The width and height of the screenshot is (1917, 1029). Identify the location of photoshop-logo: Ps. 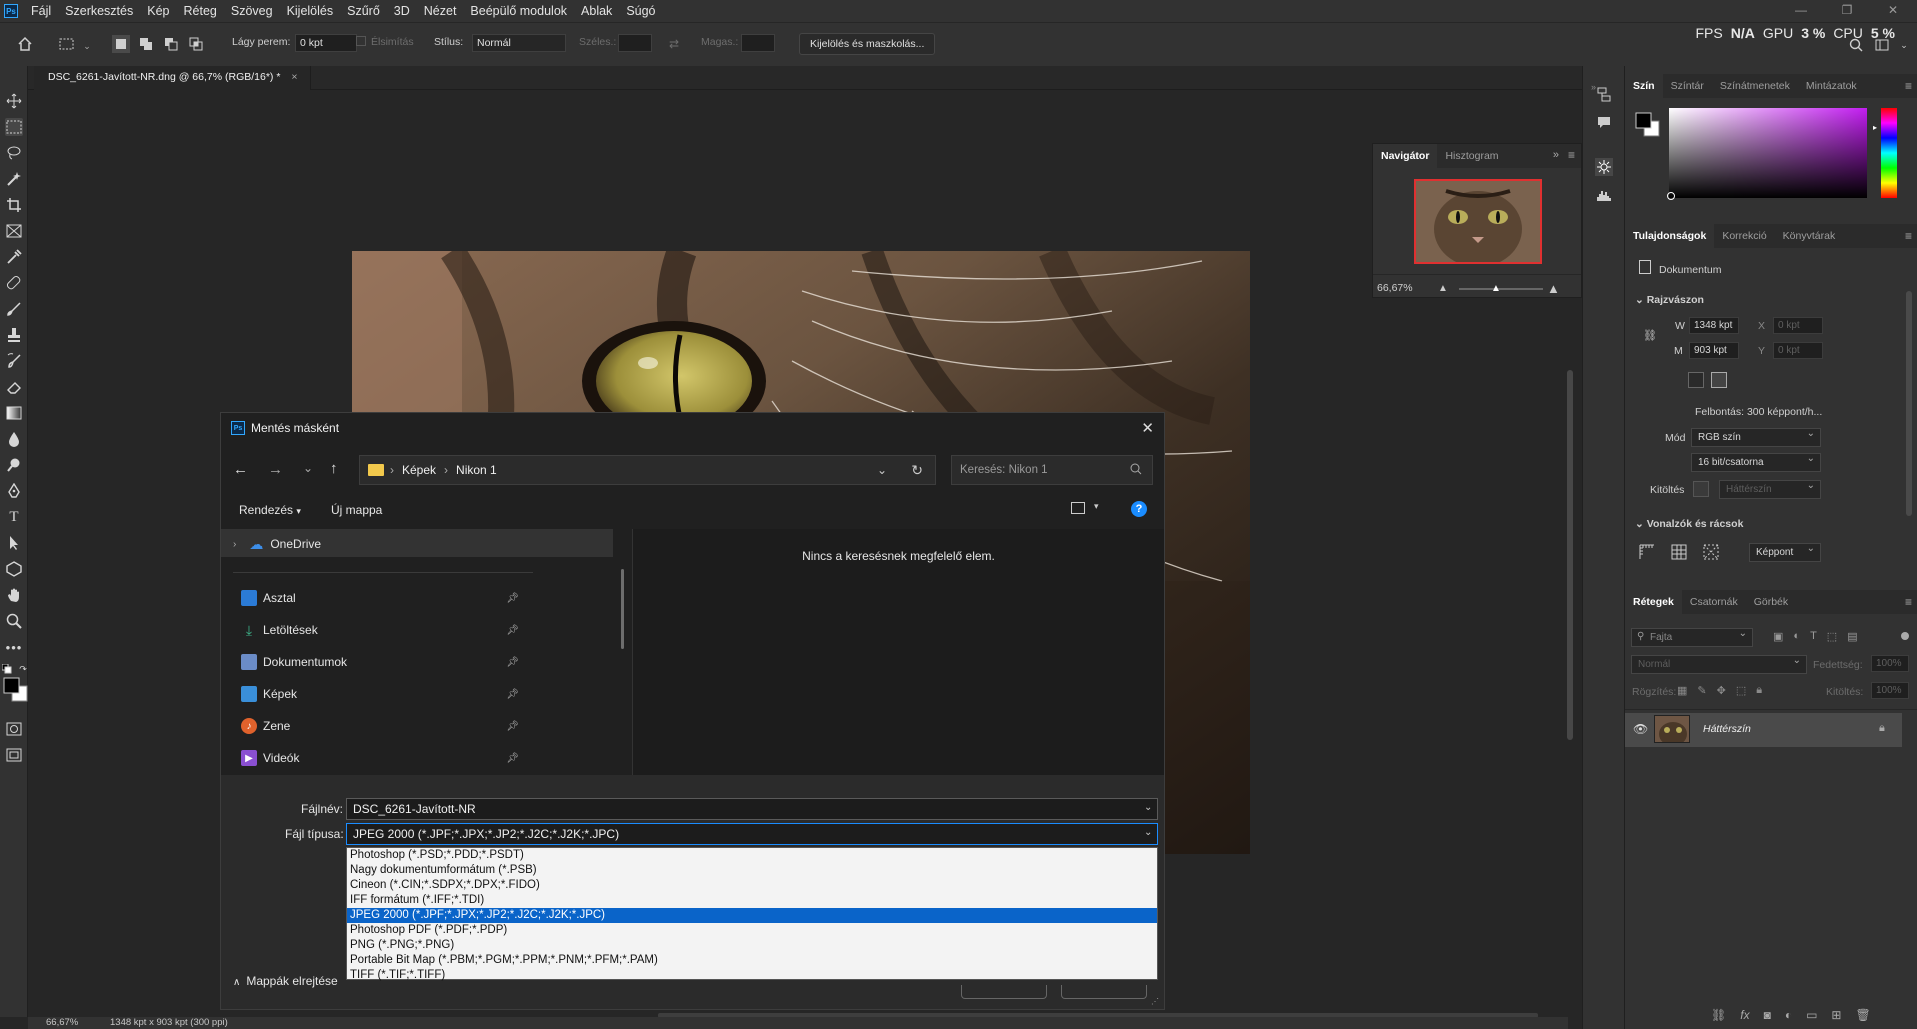
(11, 11).